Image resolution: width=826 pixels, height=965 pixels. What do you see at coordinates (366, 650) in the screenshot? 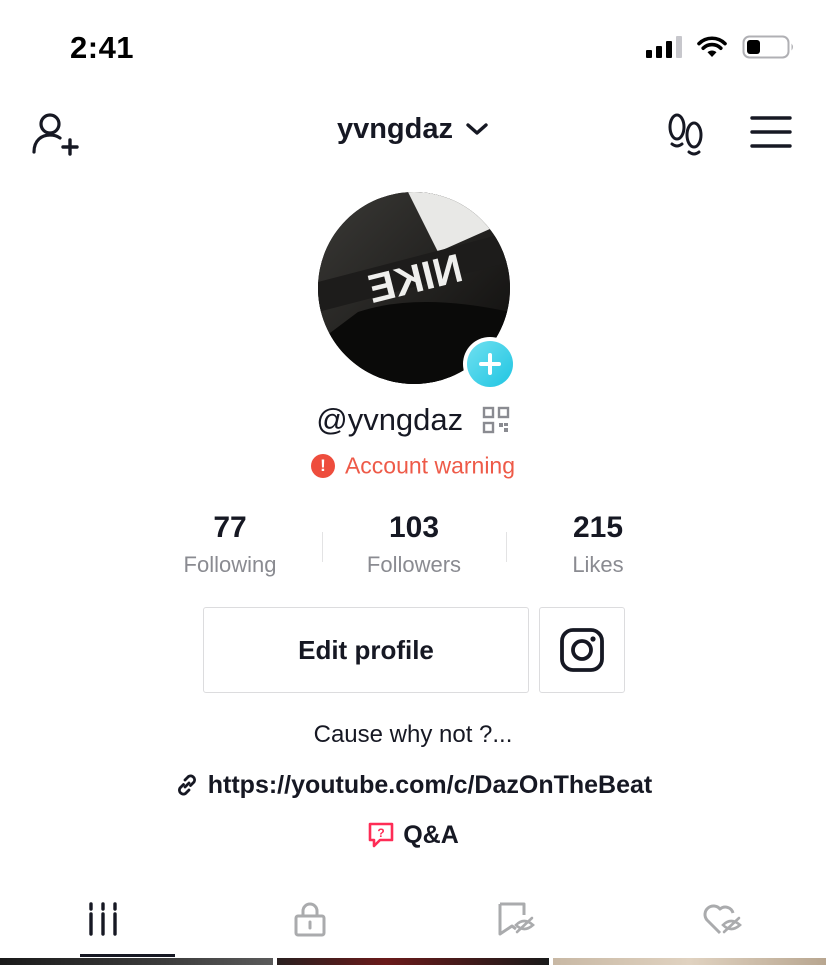
I see `edit-profile-button: Edit profile` at bounding box center [366, 650].